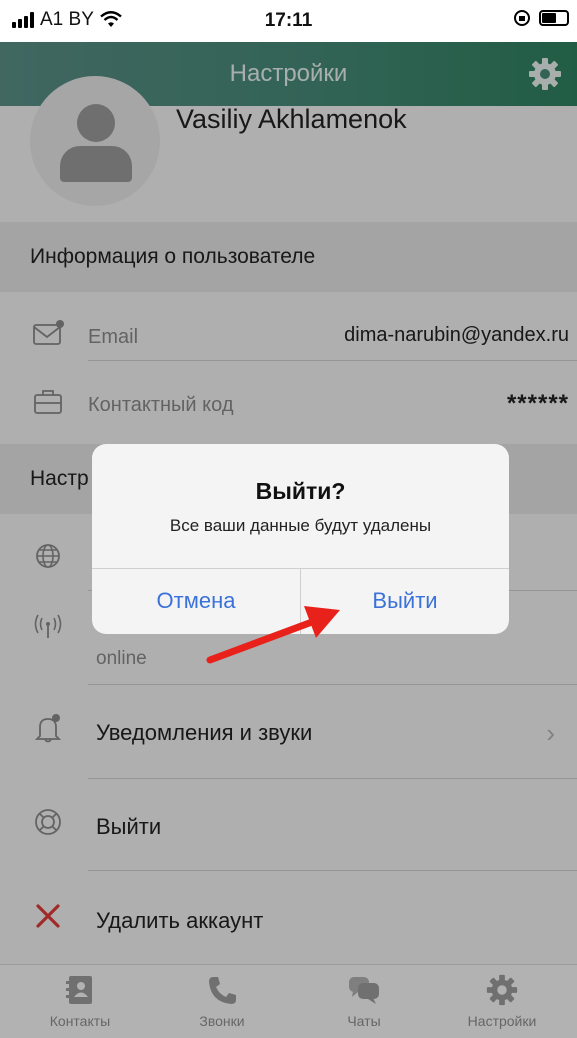 The image size is (577, 1038). What do you see at coordinates (273, 635) in the screenshot?
I see `annotation-arrow-icon` at bounding box center [273, 635].